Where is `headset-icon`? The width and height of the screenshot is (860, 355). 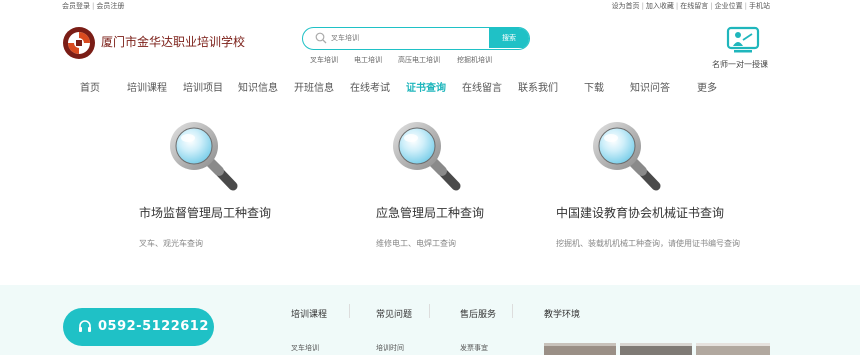 headset-icon is located at coordinates (85, 326).